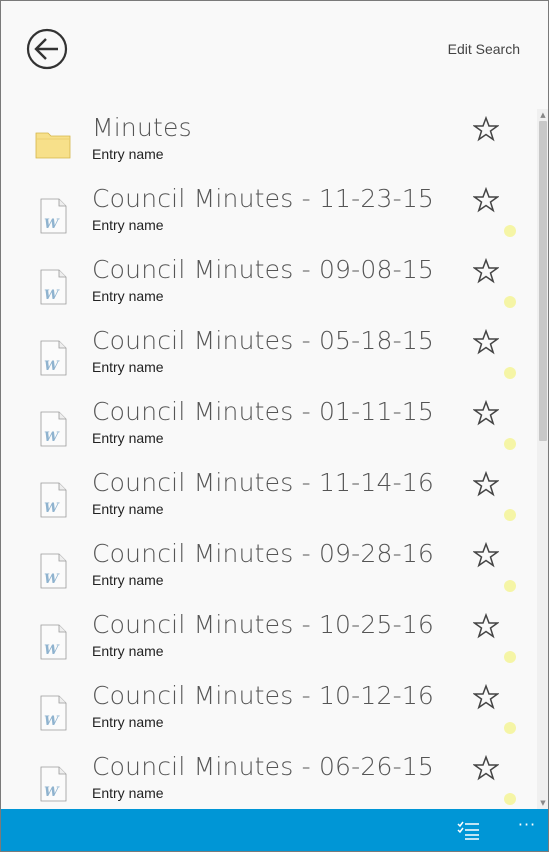 This screenshot has height=852, width=549. Describe the element at coordinates (263, 553) in the screenshot. I see `entry-title: Council Minutes - 09-28-16` at that location.